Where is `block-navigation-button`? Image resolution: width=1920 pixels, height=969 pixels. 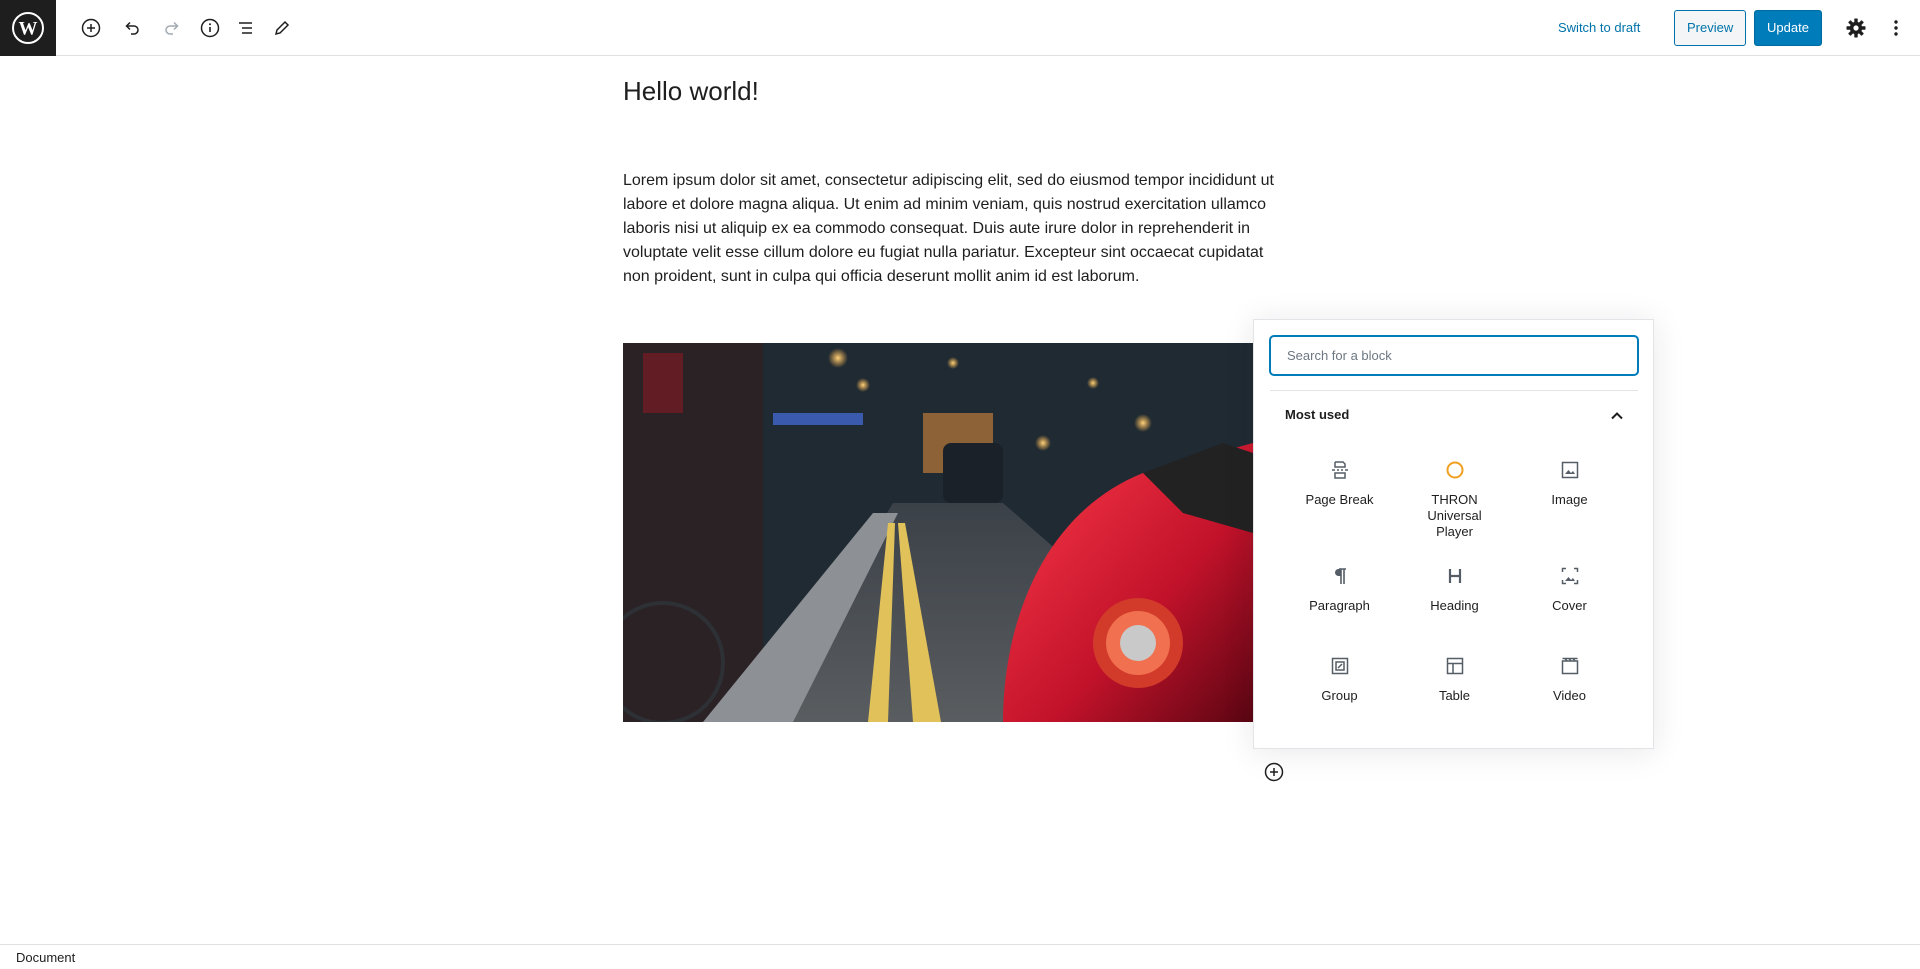
block-navigation-button is located at coordinates (246, 28).